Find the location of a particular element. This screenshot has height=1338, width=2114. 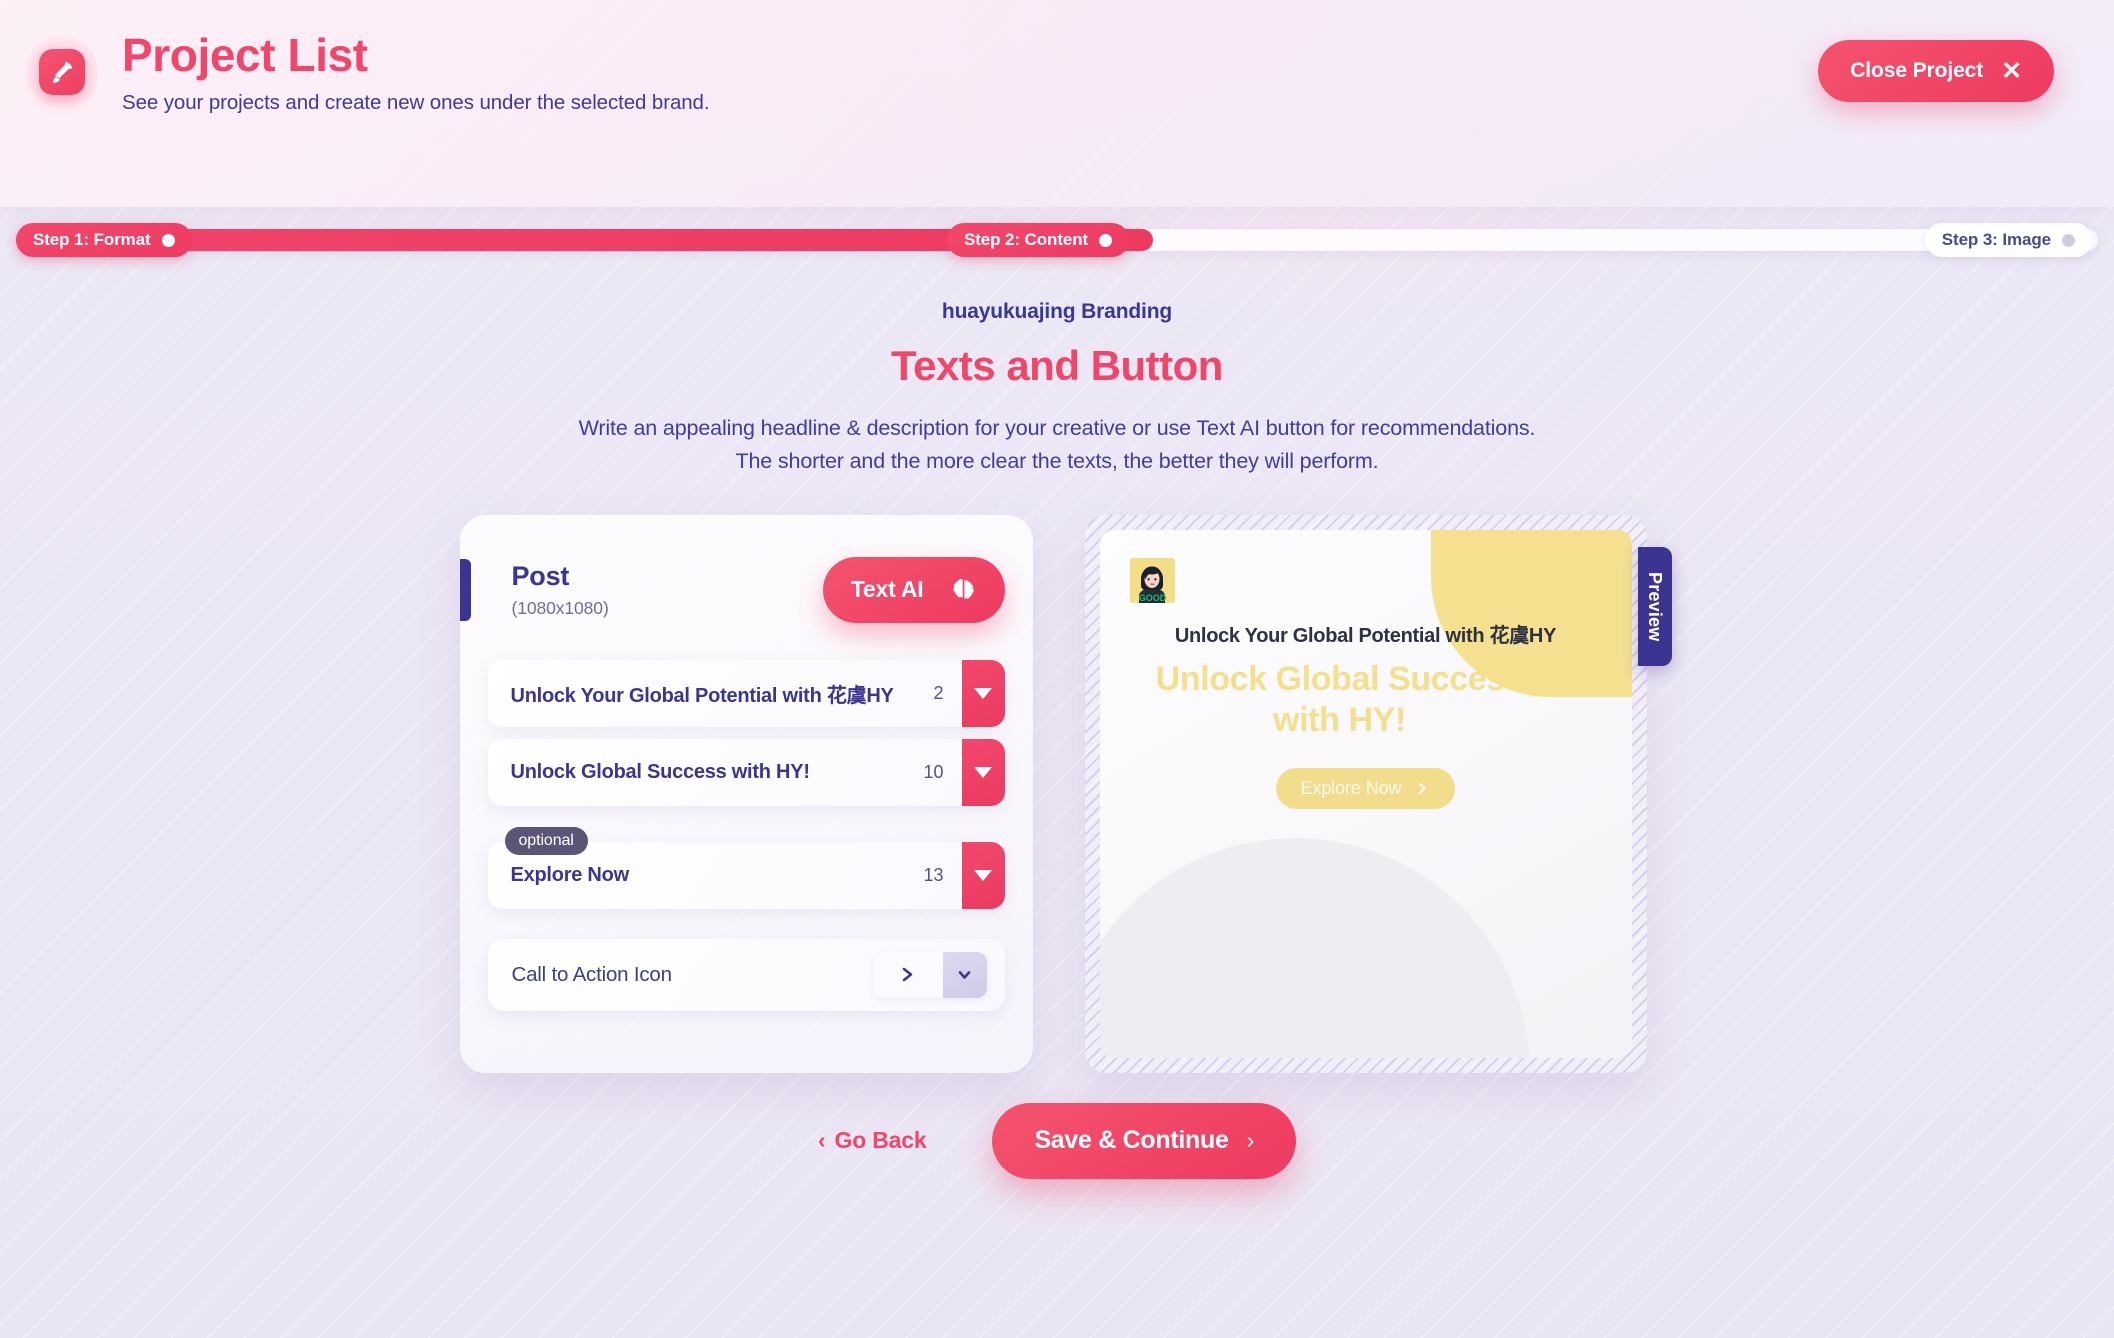

rocket-icon is located at coordinates (62, 72).